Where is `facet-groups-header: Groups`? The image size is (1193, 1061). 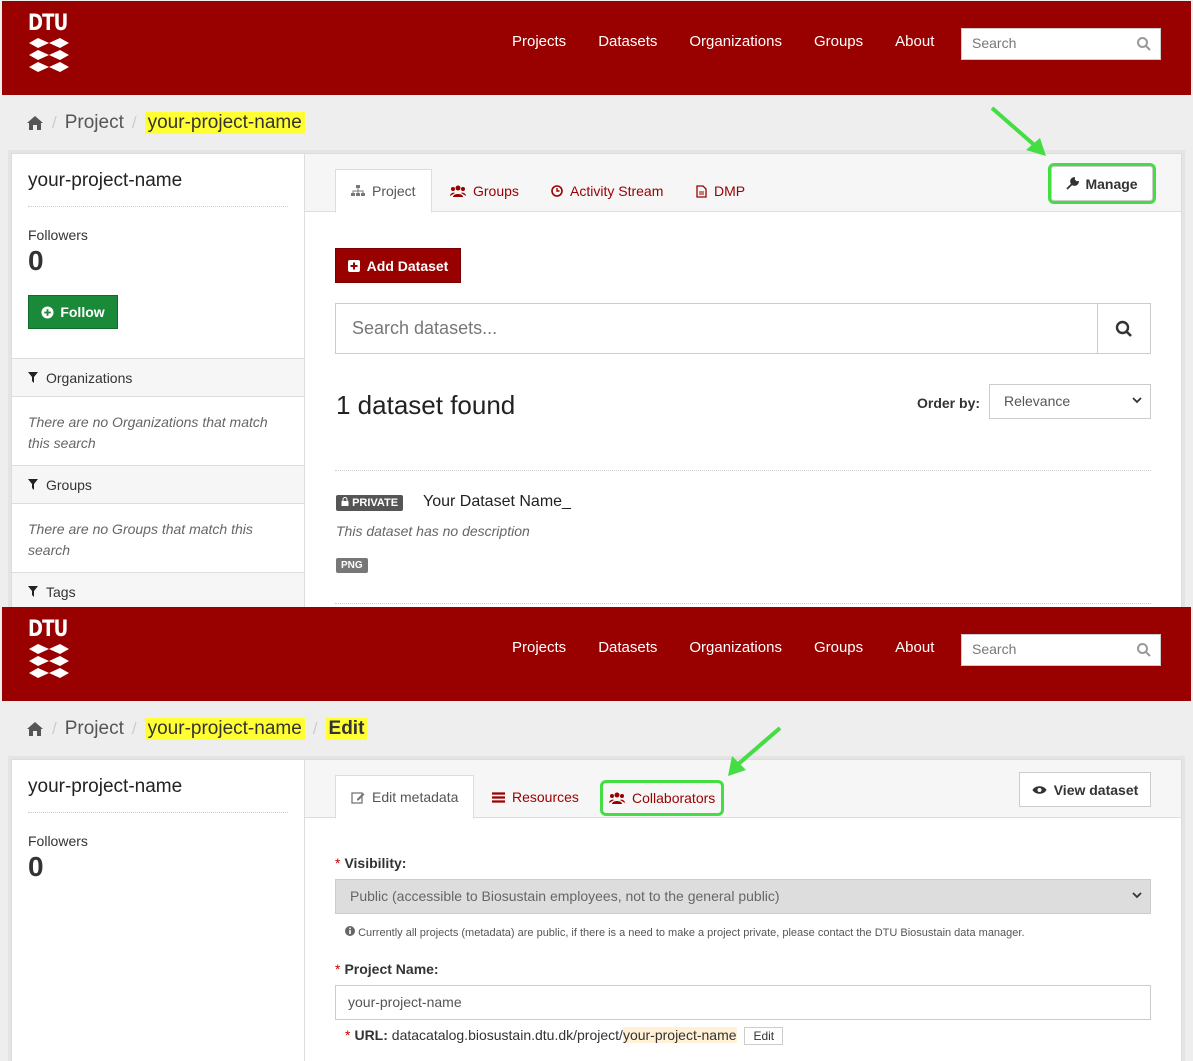 facet-groups-header: Groups is located at coordinates (158, 484).